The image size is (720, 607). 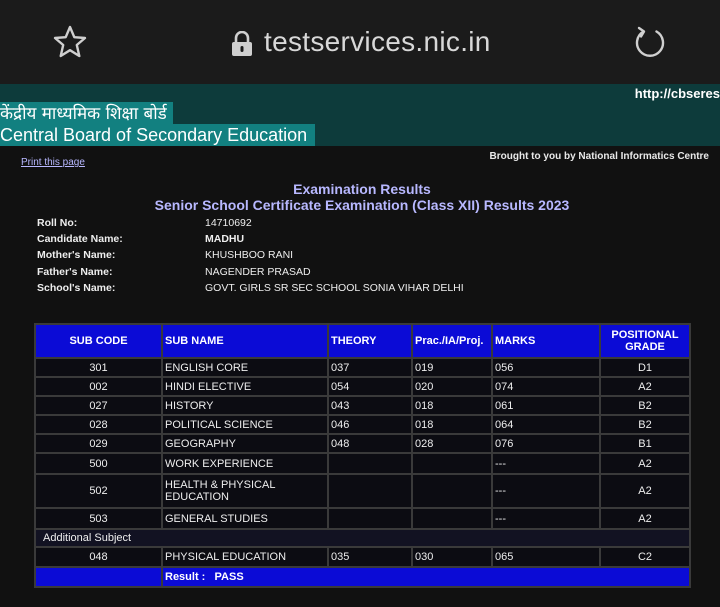 I want to click on info-value: KHUSHBOO RANI, so click(x=249, y=255).